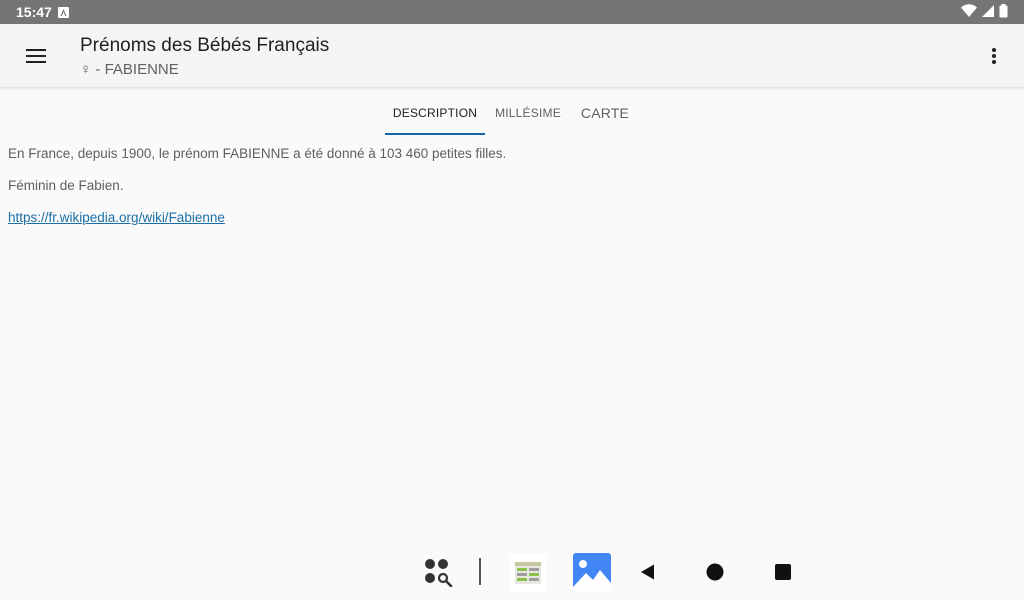  What do you see at coordinates (204, 57) in the screenshot?
I see `app-bar-titles: Prénoms des Bébés Français ♀ - FABIENNE` at bounding box center [204, 57].